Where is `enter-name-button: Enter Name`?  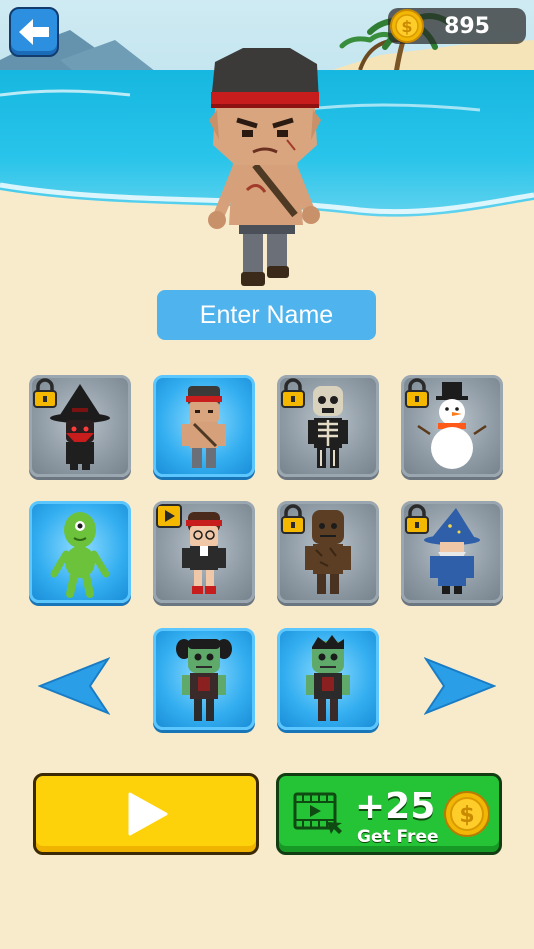 enter-name-button: Enter Name is located at coordinates (266, 315).